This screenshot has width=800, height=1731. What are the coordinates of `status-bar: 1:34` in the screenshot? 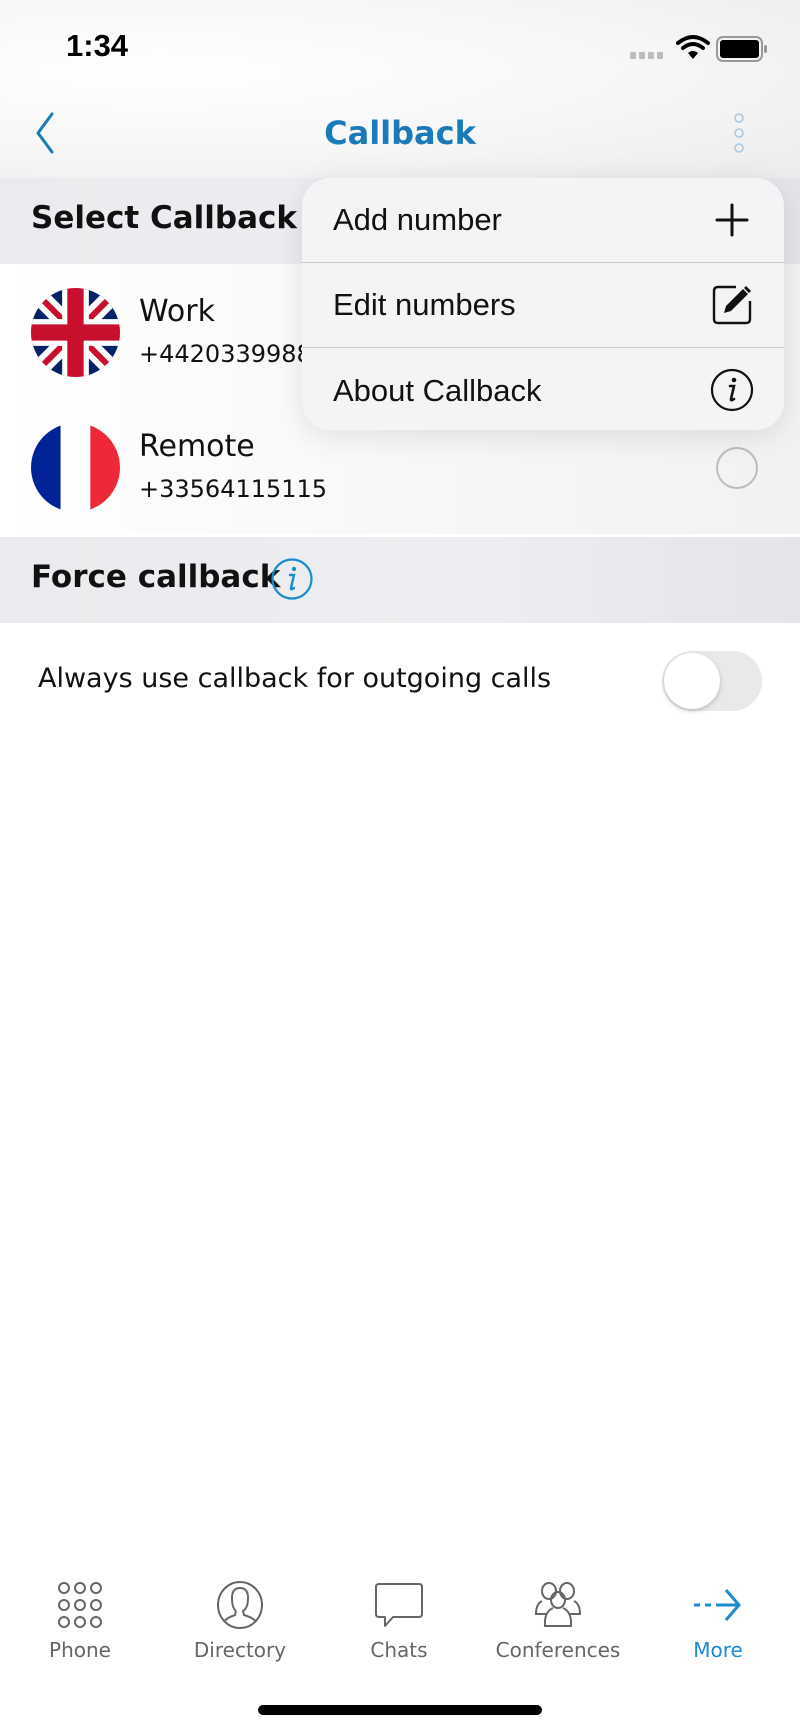 It's located at (400, 45).